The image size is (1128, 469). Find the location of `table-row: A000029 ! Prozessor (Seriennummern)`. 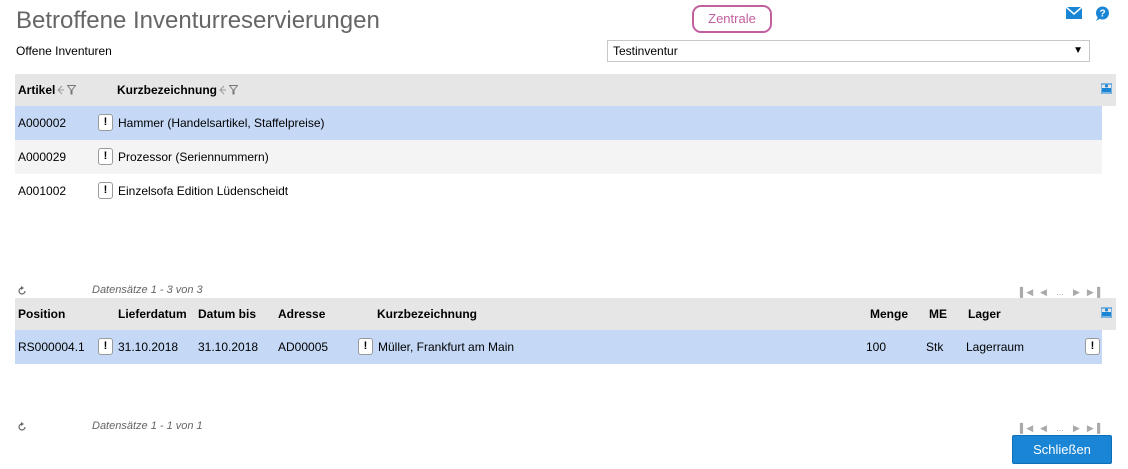

table-row: A000029 ! Prozessor (Seriennummern) is located at coordinates (558, 157).